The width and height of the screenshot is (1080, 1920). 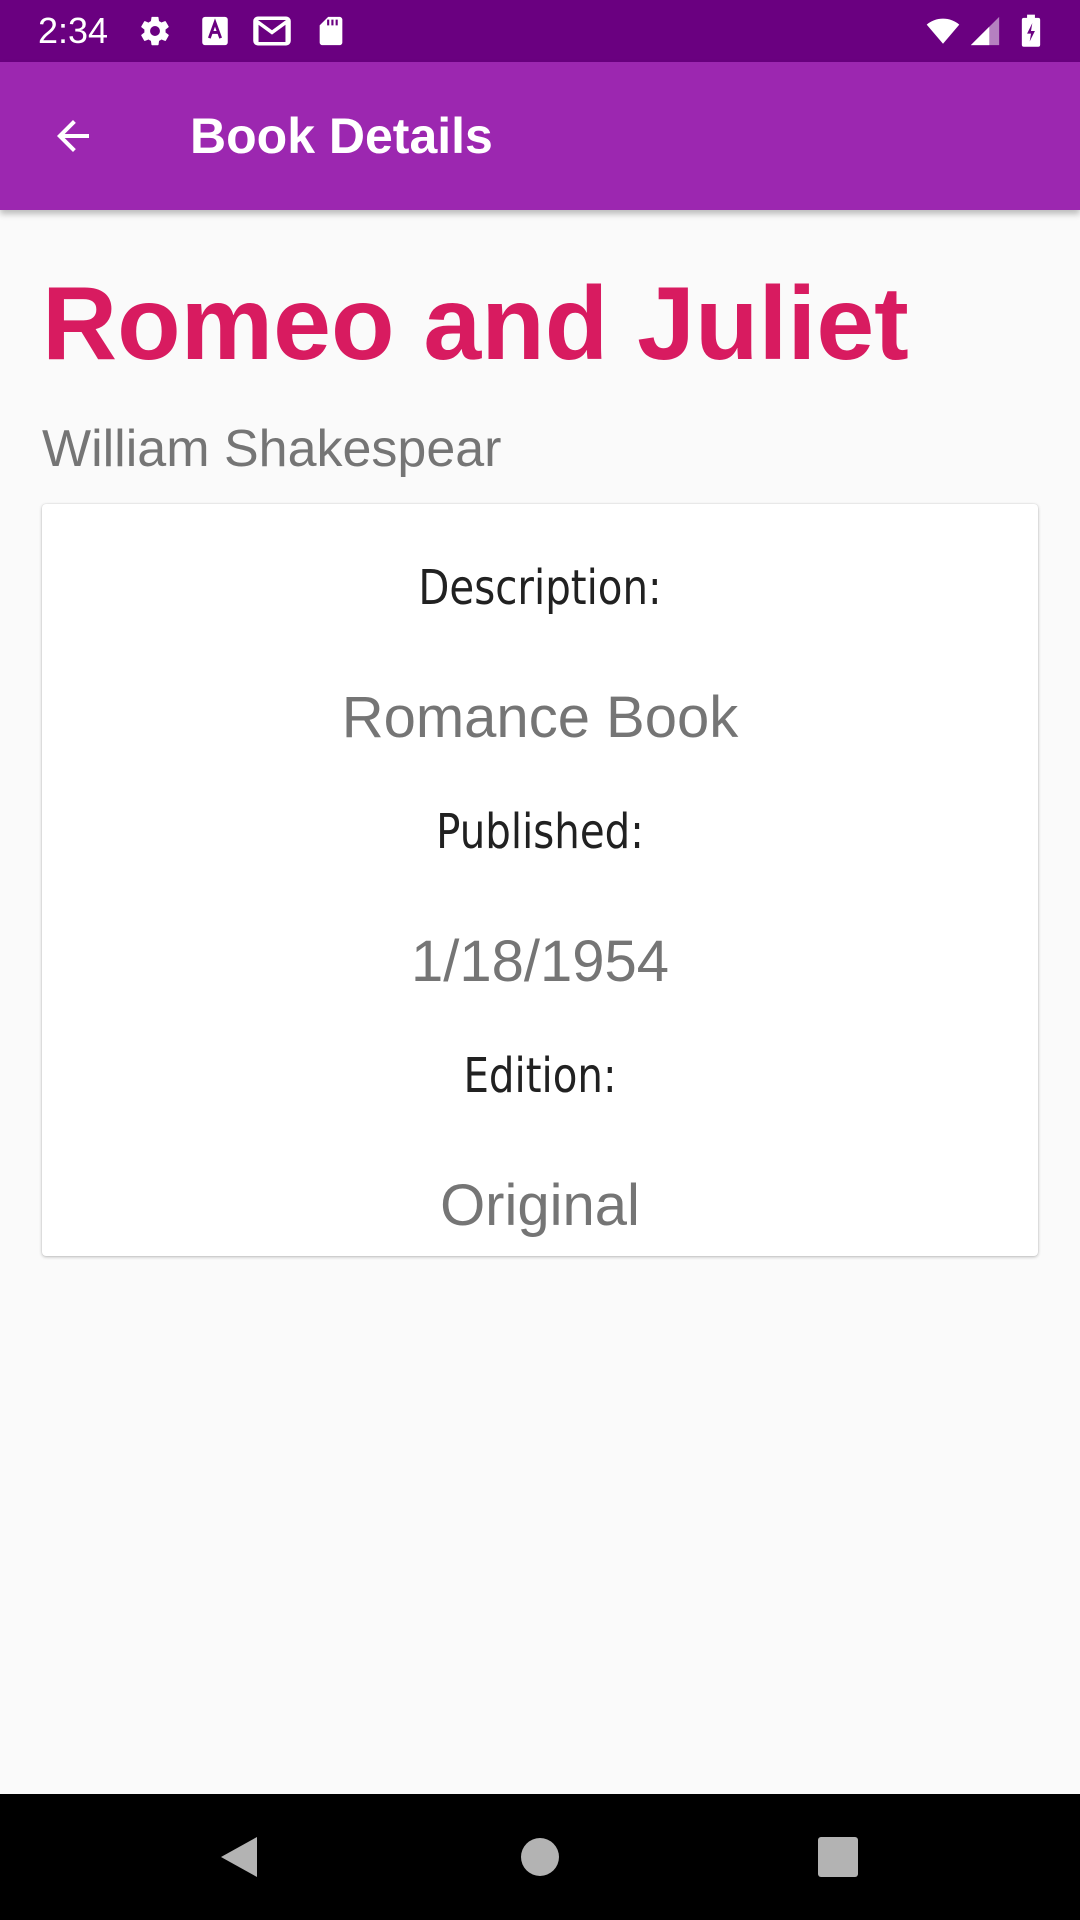 What do you see at coordinates (540, 31) in the screenshot?
I see `status-bar: 2:34` at bounding box center [540, 31].